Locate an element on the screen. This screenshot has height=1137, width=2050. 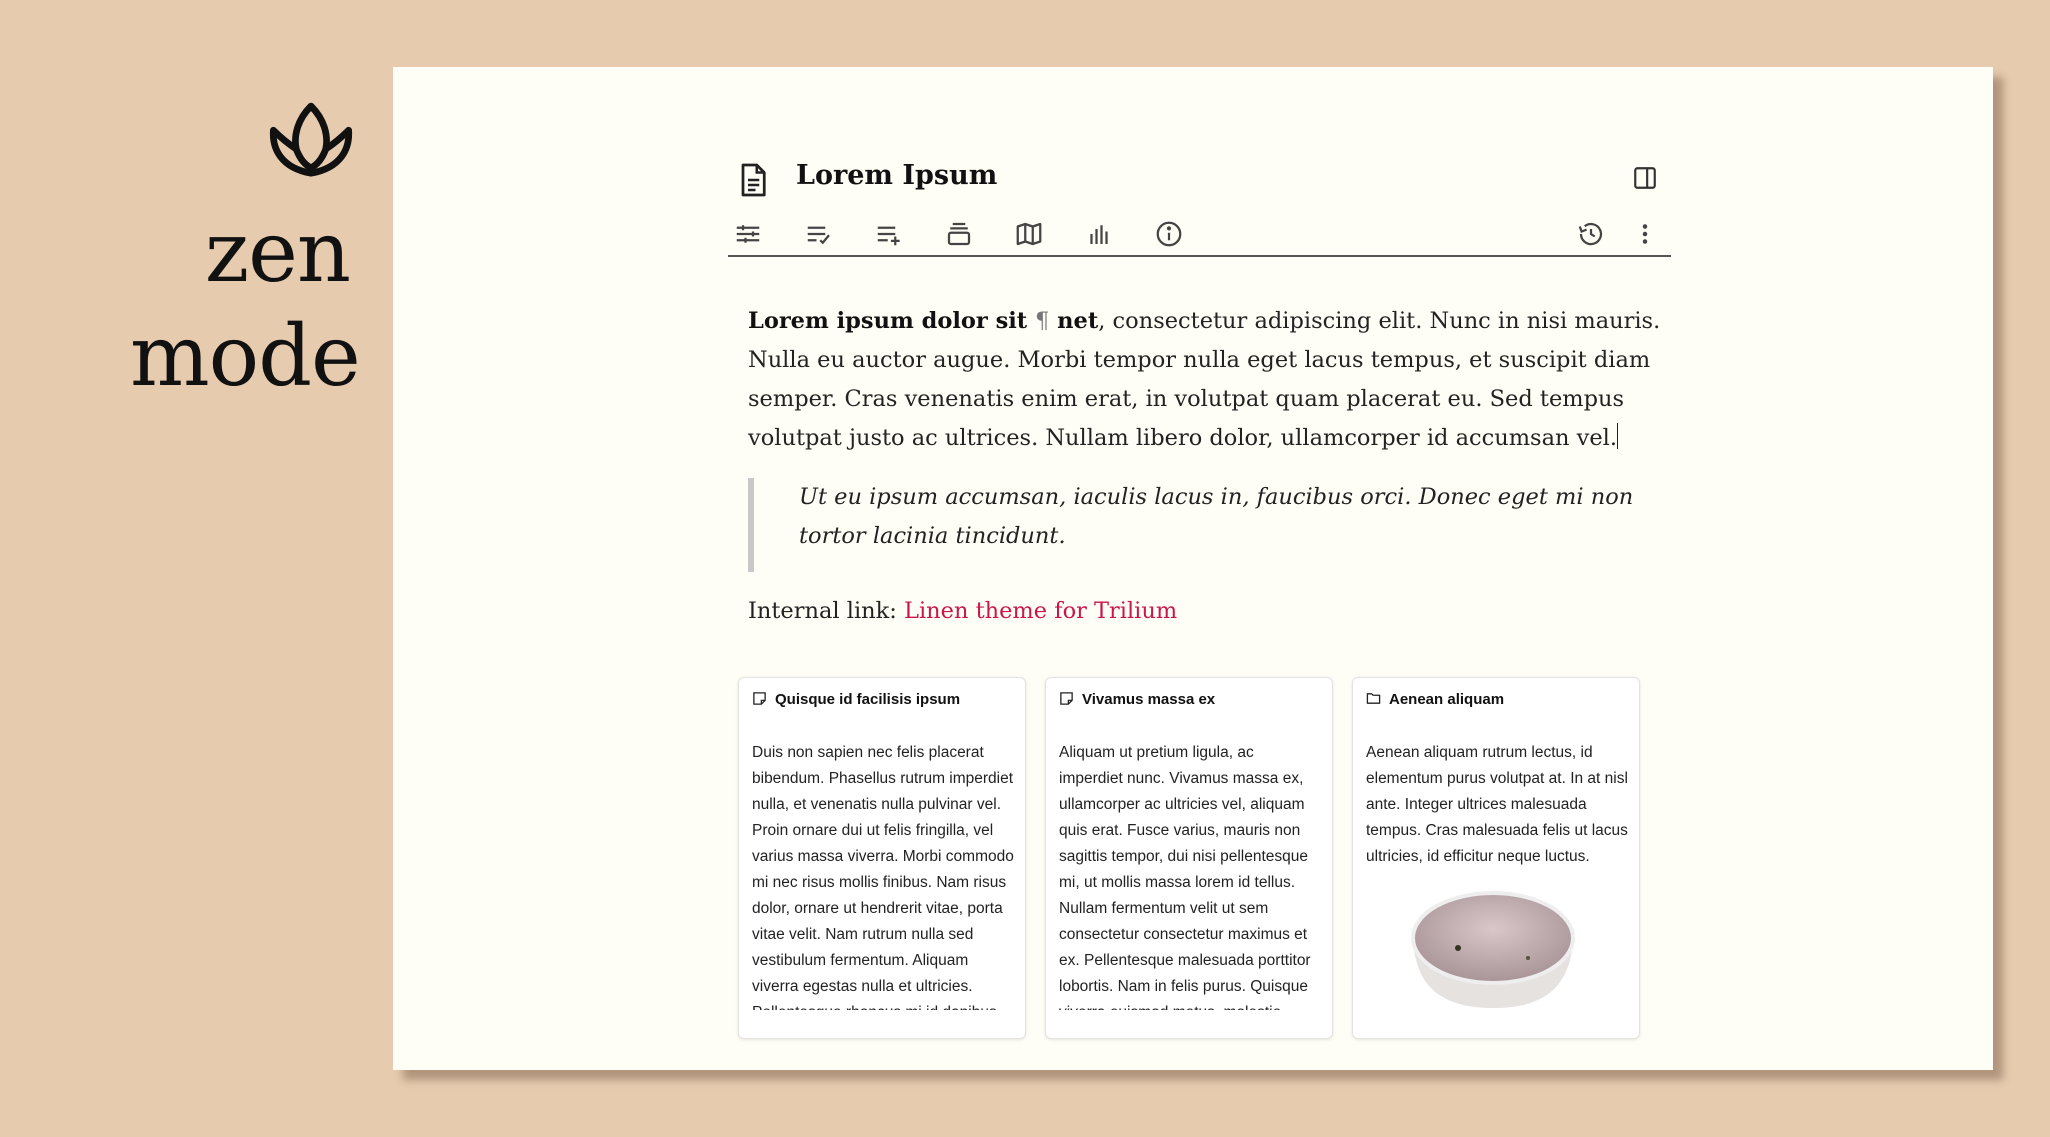
folder-icon is located at coordinates (1373, 698).